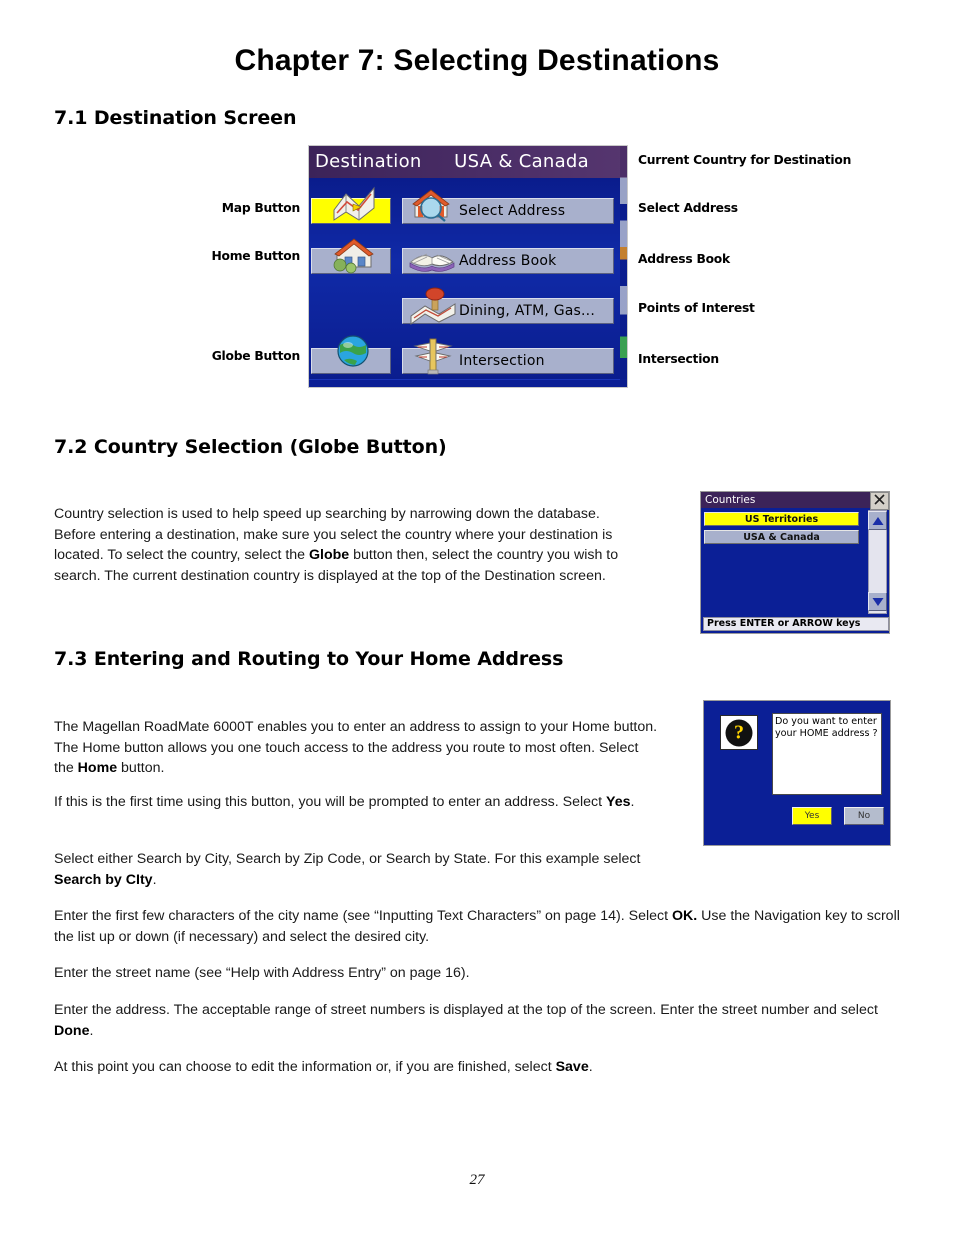 The height and width of the screenshot is (1235, 954). What do you see at coordinates (688, 208) in the screenshot?
I see `callout-select-address: Select Address` at bounding box center [688, 208].